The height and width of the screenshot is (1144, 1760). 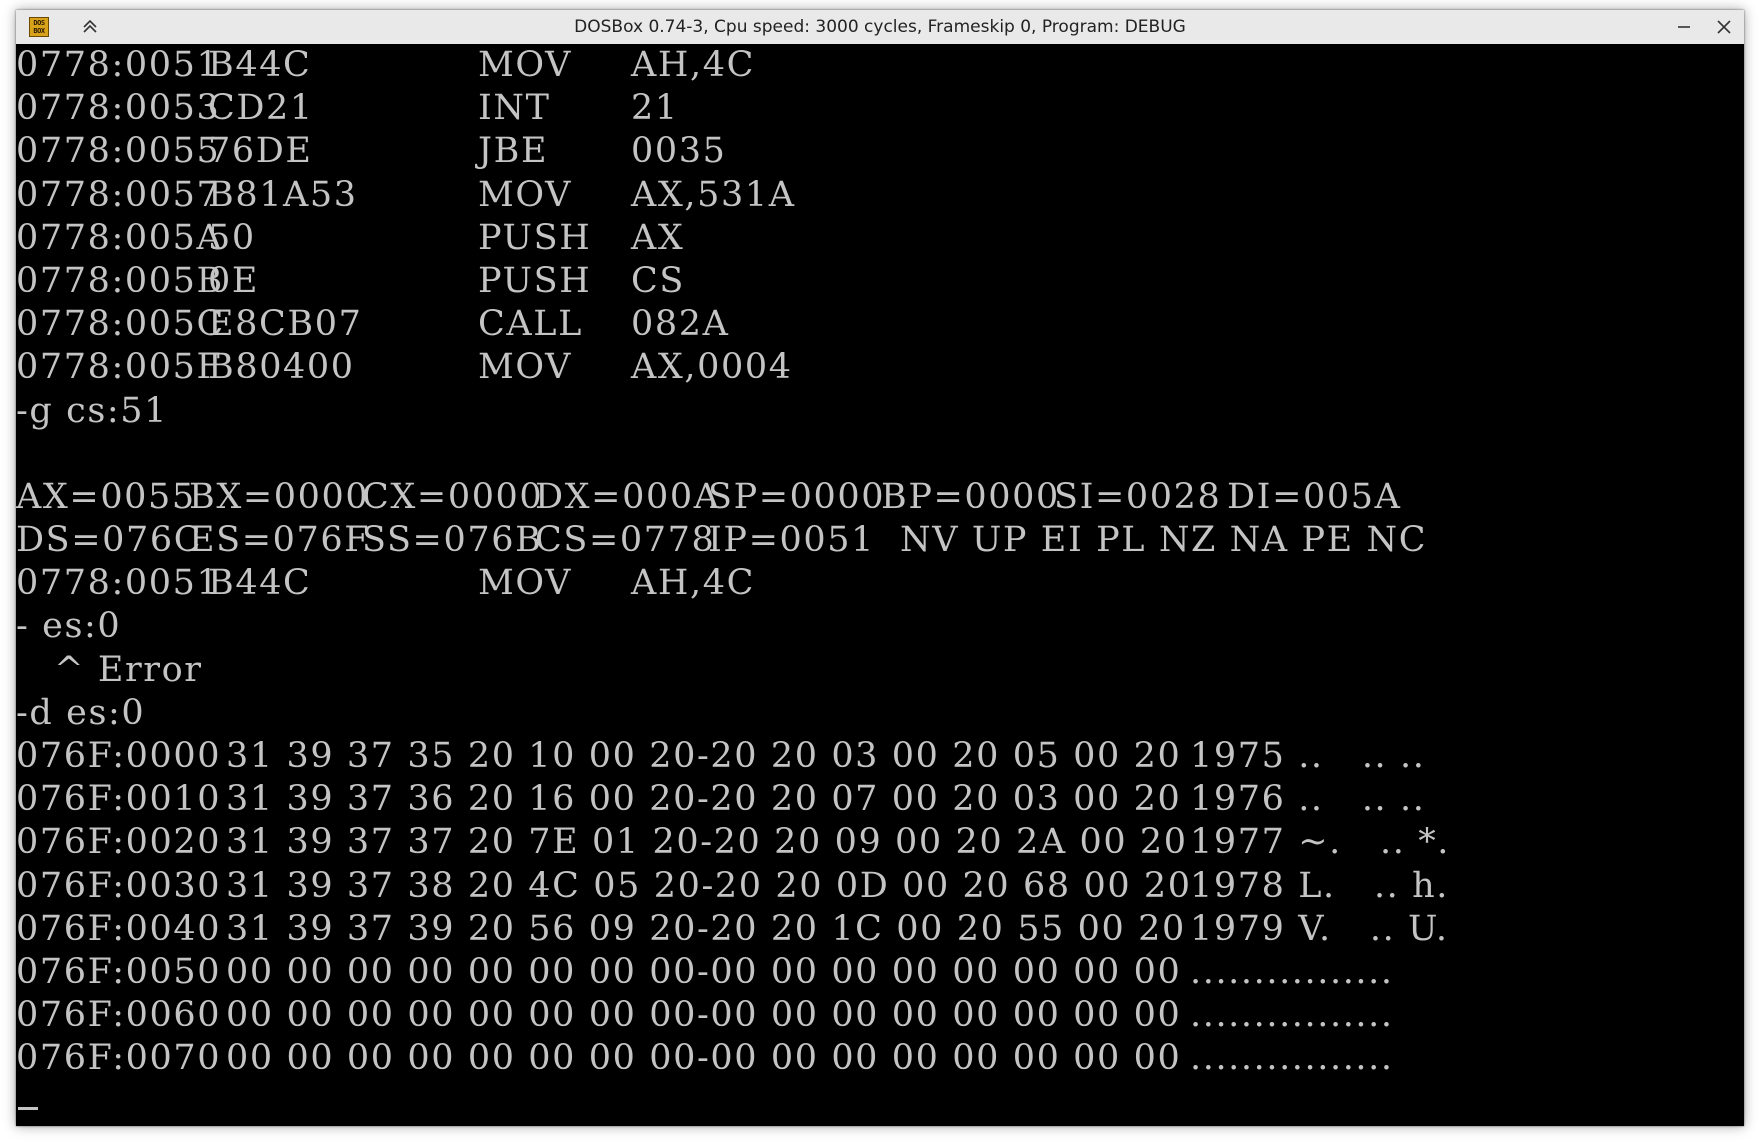 What do you see at coordinates (119, 799) in the screenshot?
I see `dump-address: 076F:0010` at bounding box center [119, 799].